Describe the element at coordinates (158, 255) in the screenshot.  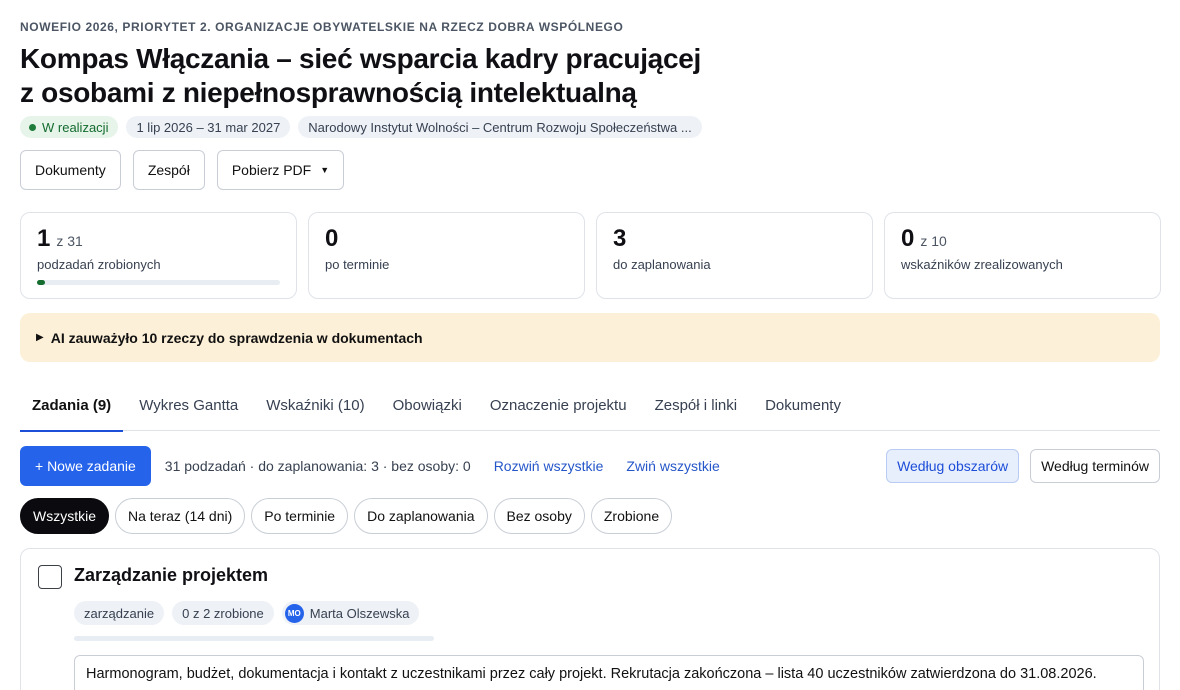
I see `stat-subtasks-done: 1 z 31 podzadań zrobionych` at that location.